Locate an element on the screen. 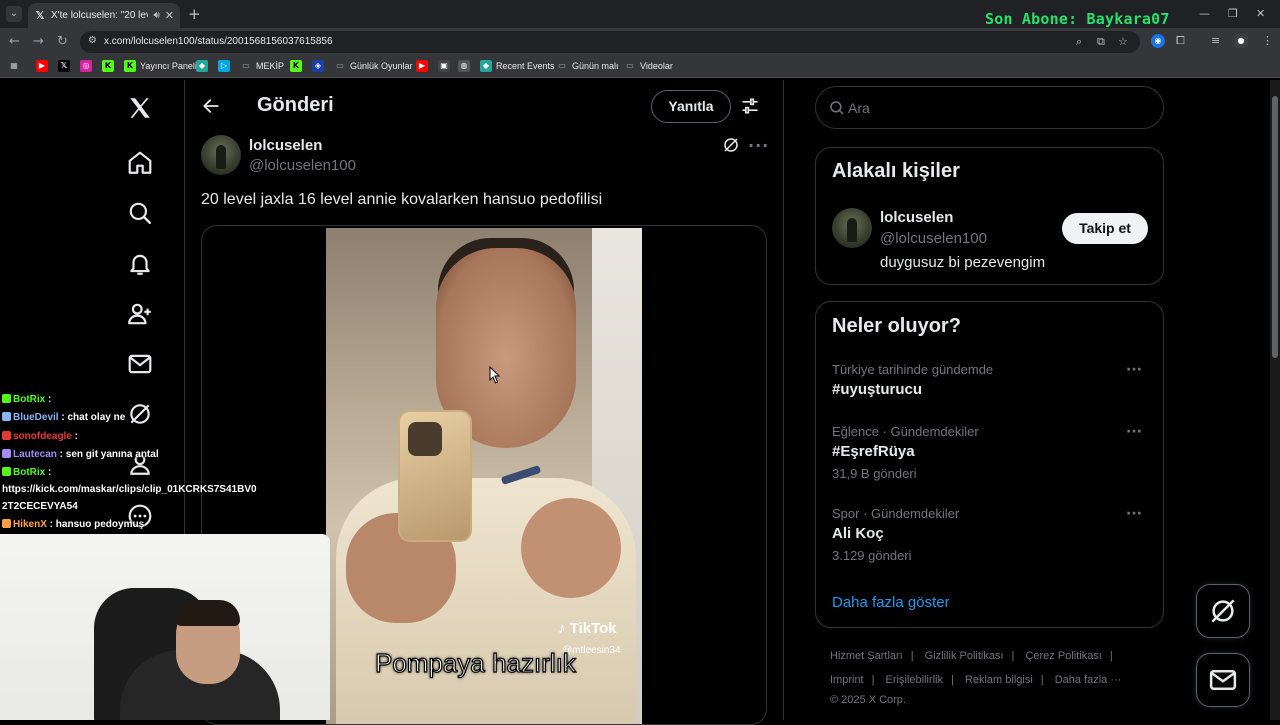  search-box: Ara is located at coordinates (989, 107).